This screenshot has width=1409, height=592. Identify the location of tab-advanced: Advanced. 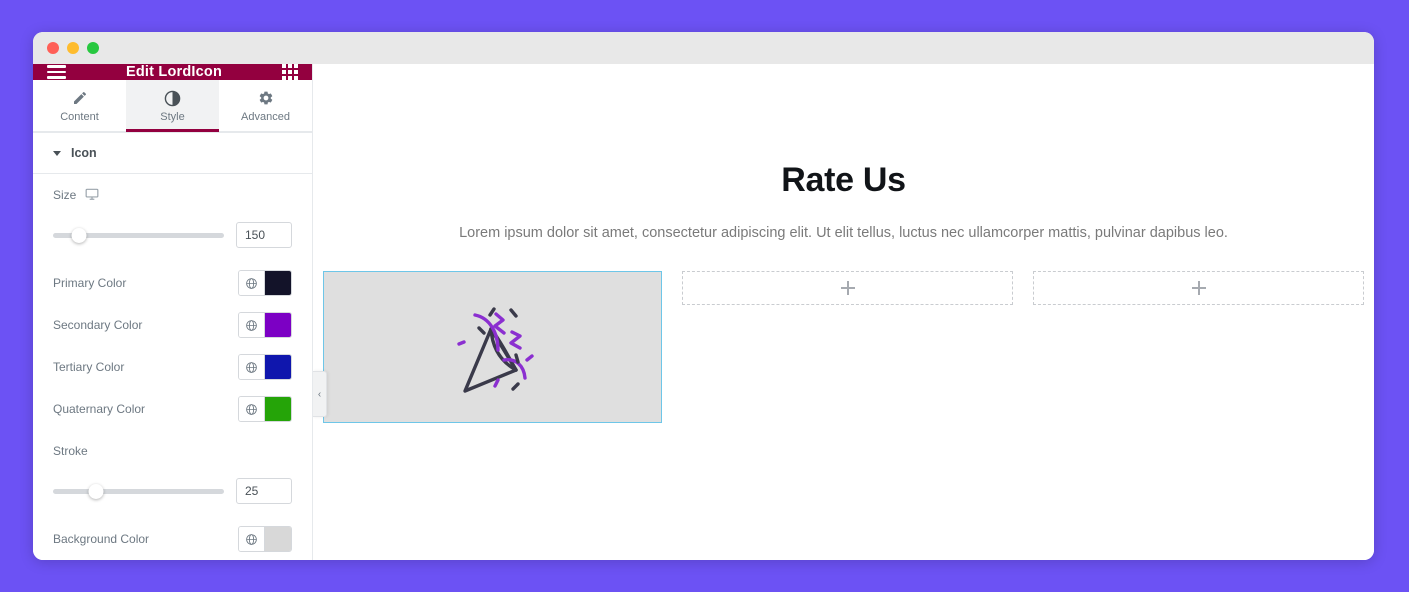
(265, 105).